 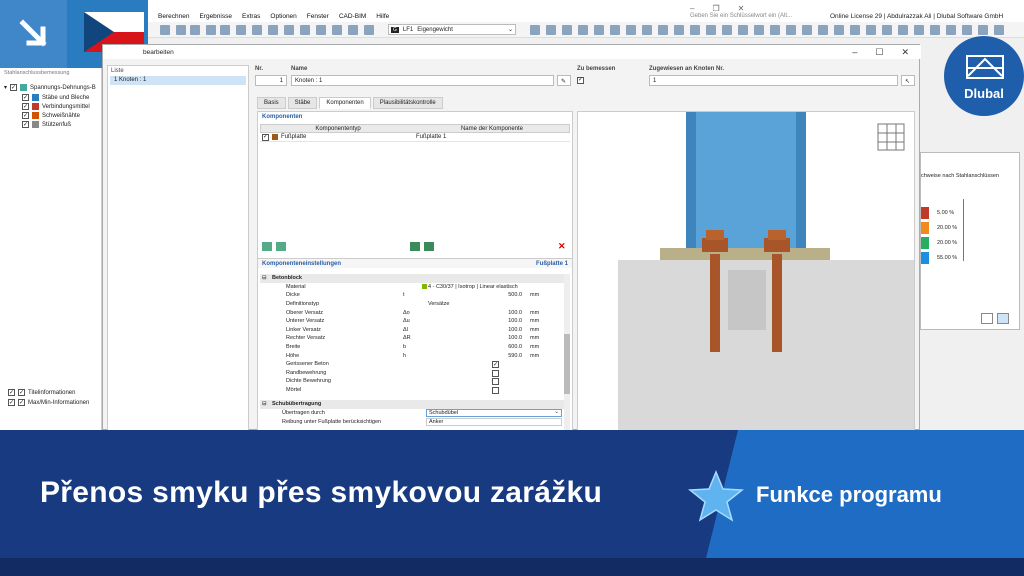 What do you see at coordinates (412, 381) in the screenshot?
I see `property-row: Dichte Bewehrung` at bounding box center [412, 381].